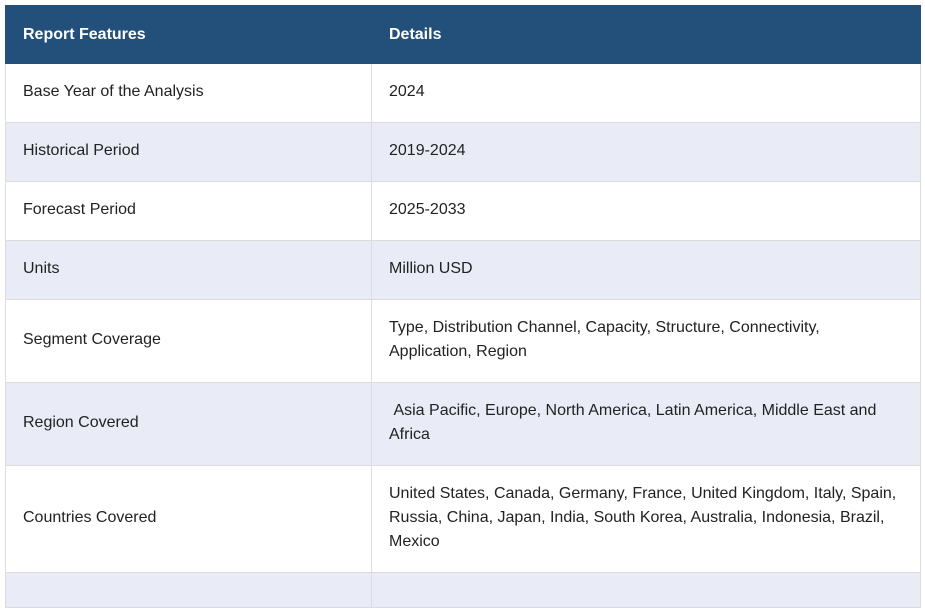 Image resolution: width=925 pixels, height=608 pixels. What do you see at coordinates (188, 270) in the screenshot?
I see `feature-cell: Units` at bounding box center [188, 270].